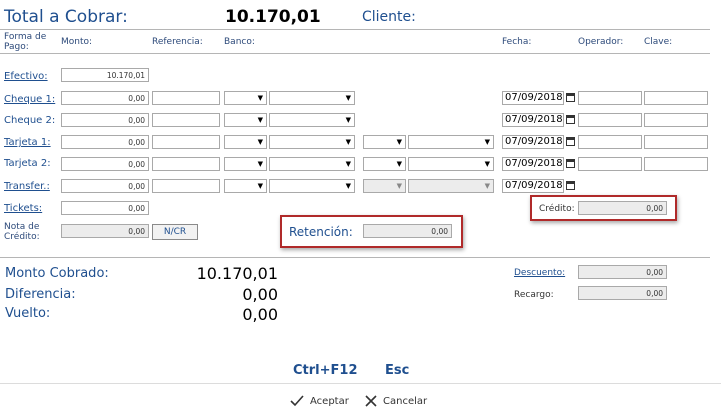  Describe the element at coordinates (610, 98) in the screenshot. I see `cheque1-operador-input` at that location.